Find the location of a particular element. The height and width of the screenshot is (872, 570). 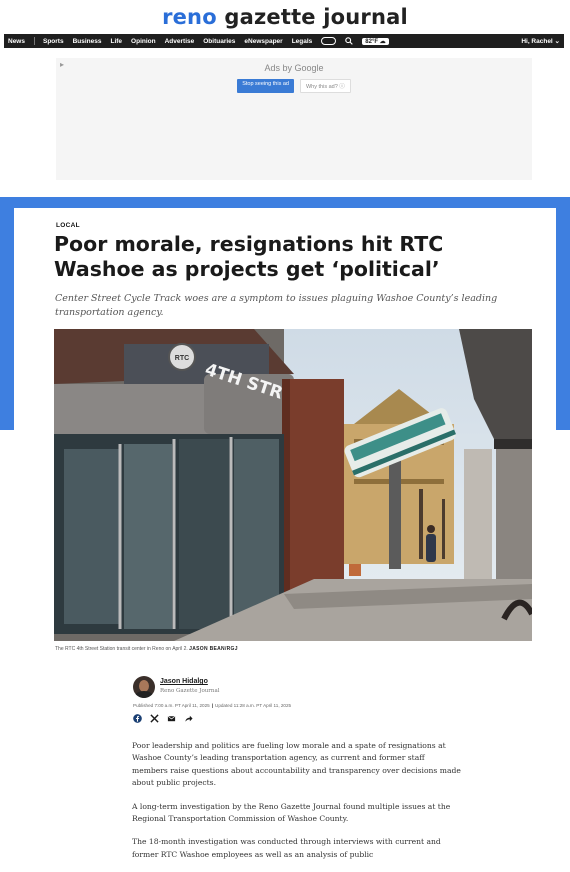

masthead: reno gazette journal is located at coordinates (285, 17).